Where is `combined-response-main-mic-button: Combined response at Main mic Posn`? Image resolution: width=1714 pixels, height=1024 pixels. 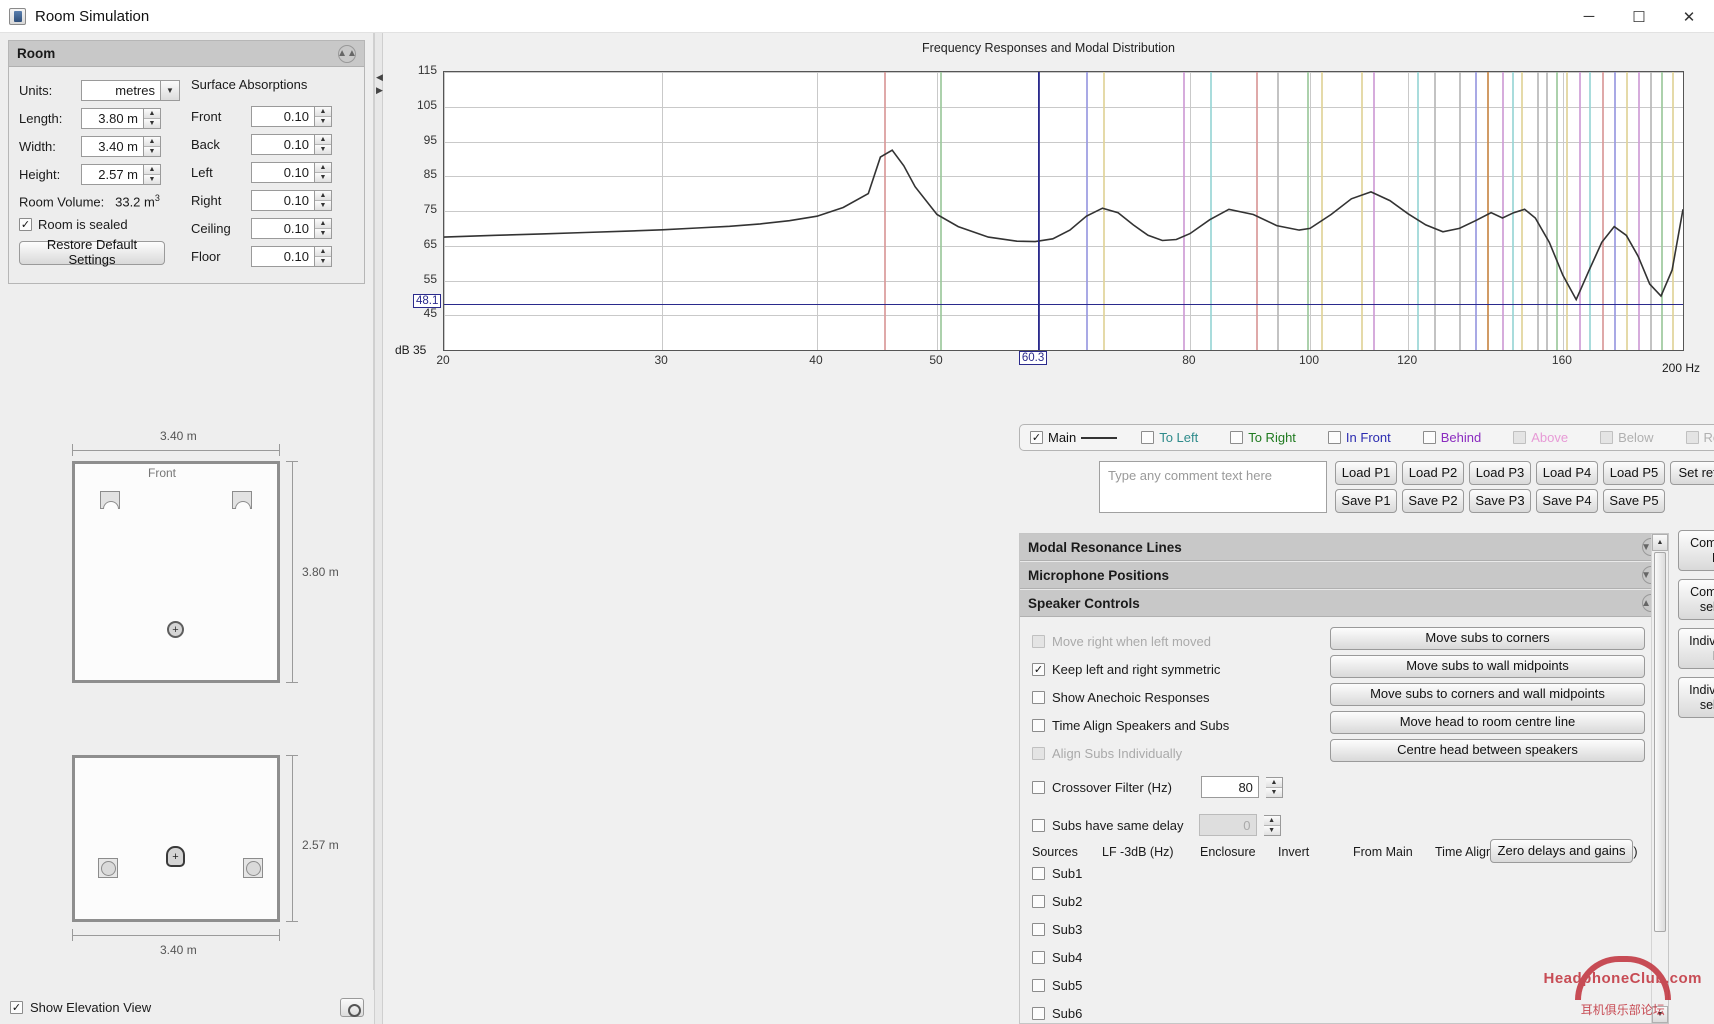
combined-response-main-mic-button: Combined response at Main mic Posn is located at coordinates (1696, 550).